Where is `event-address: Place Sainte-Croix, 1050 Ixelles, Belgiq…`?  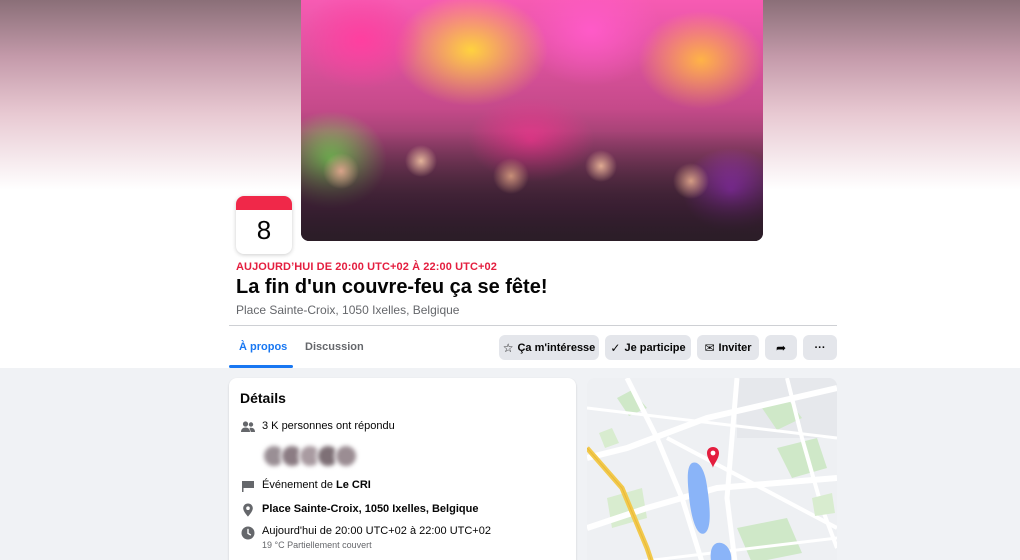
event-address: Place Sainte-Croix, 1050 Ixelles, Belgiq… is located at coordinates (370, 509).